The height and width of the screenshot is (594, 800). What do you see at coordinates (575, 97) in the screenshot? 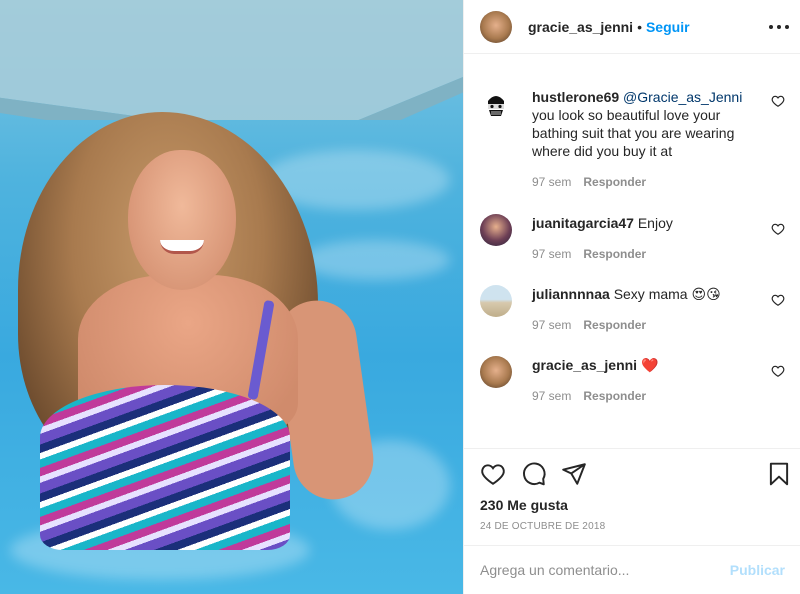
I see `commenter-username: hustlerone69` at bounding box center [575, 97].